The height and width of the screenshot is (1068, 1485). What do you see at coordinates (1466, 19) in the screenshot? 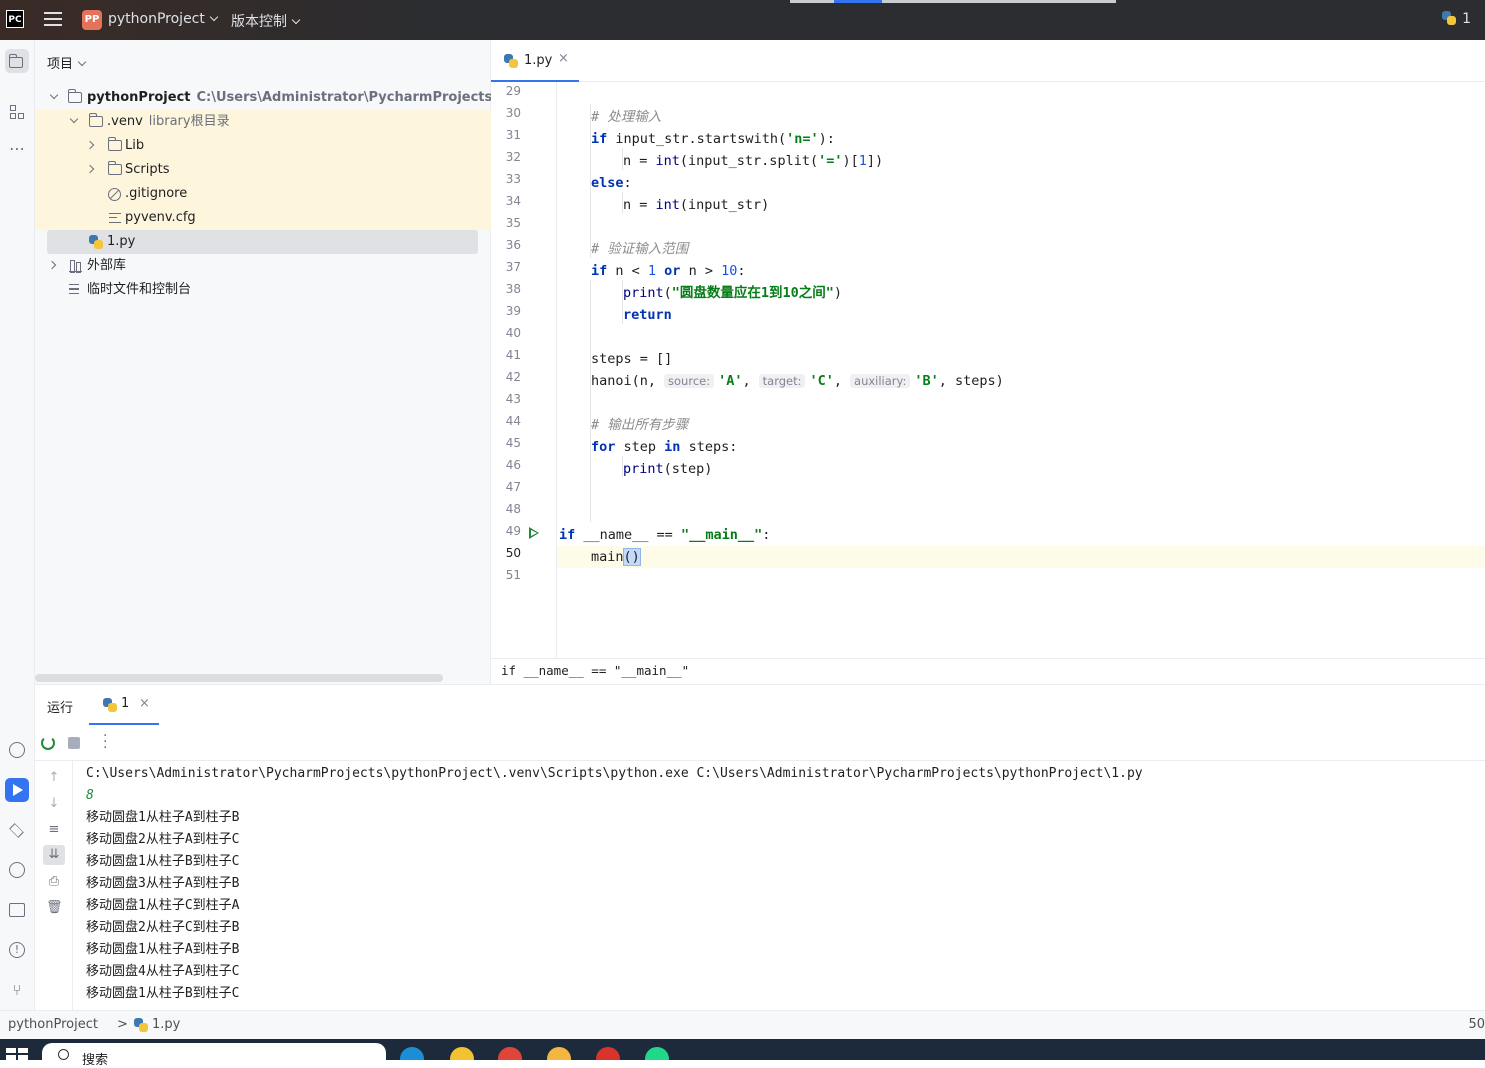
I see `interpreter-indicator: 1` at bounding box center [1466, 19].